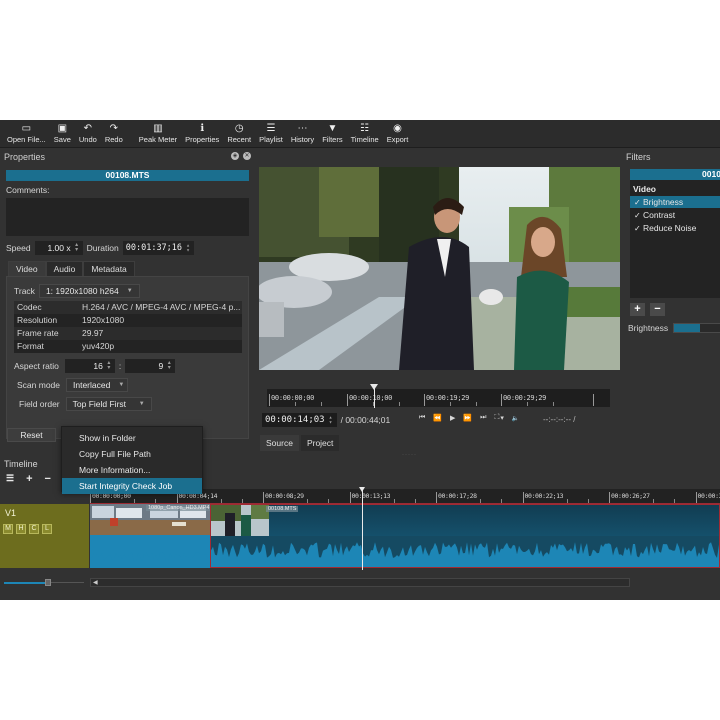  I want to click on close-panel-icon: ✕, so click(247, 156).